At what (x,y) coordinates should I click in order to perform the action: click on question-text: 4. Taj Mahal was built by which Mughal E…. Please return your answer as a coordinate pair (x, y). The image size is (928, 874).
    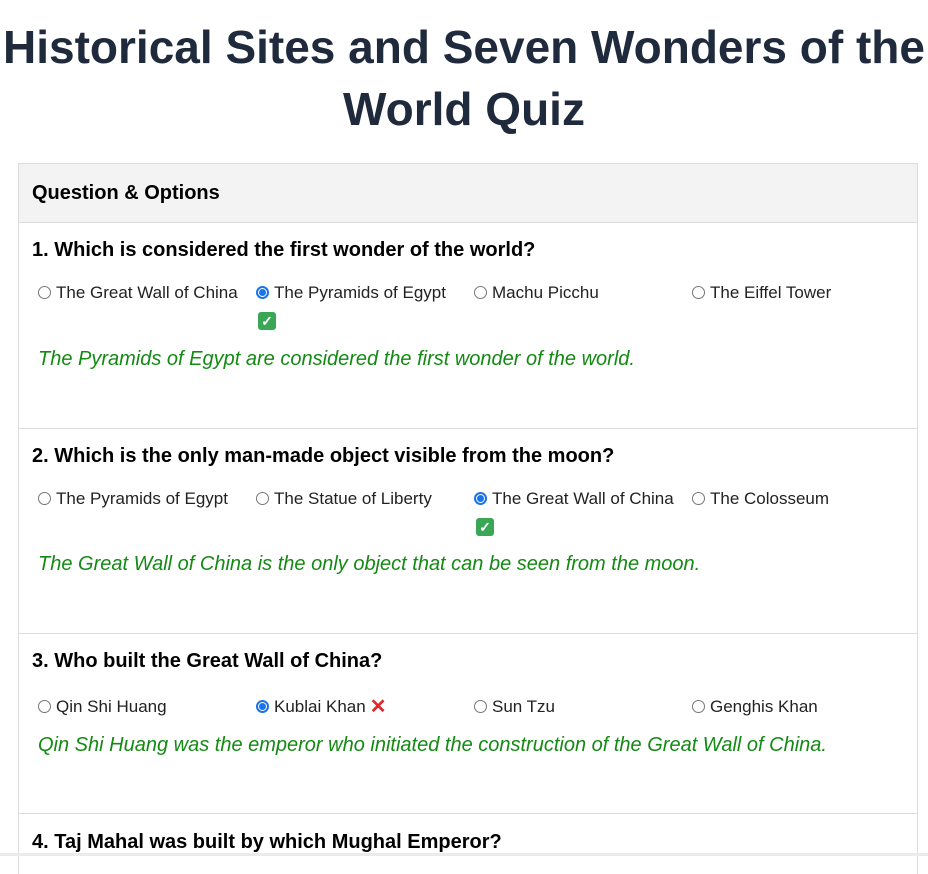
    Looking at the image, I should click on (267, 842).